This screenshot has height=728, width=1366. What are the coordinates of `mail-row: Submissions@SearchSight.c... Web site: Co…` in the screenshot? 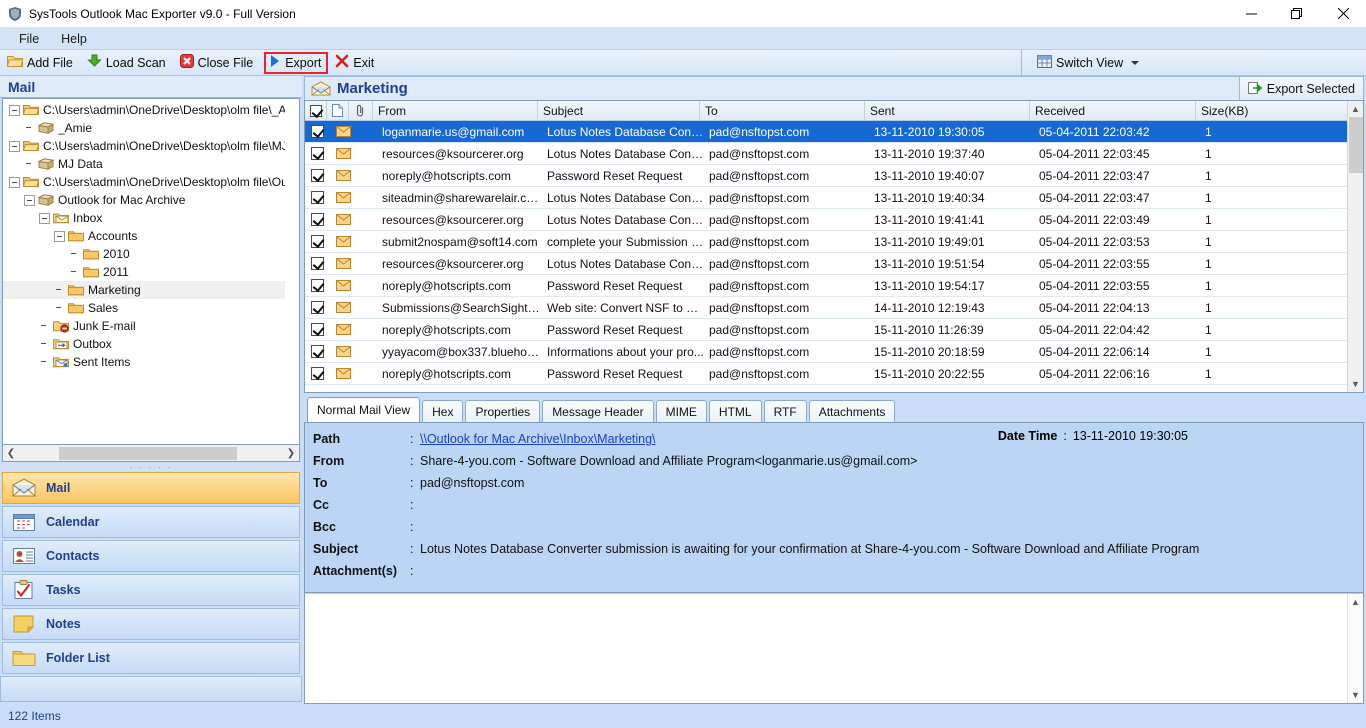 It's located at (834, 308).